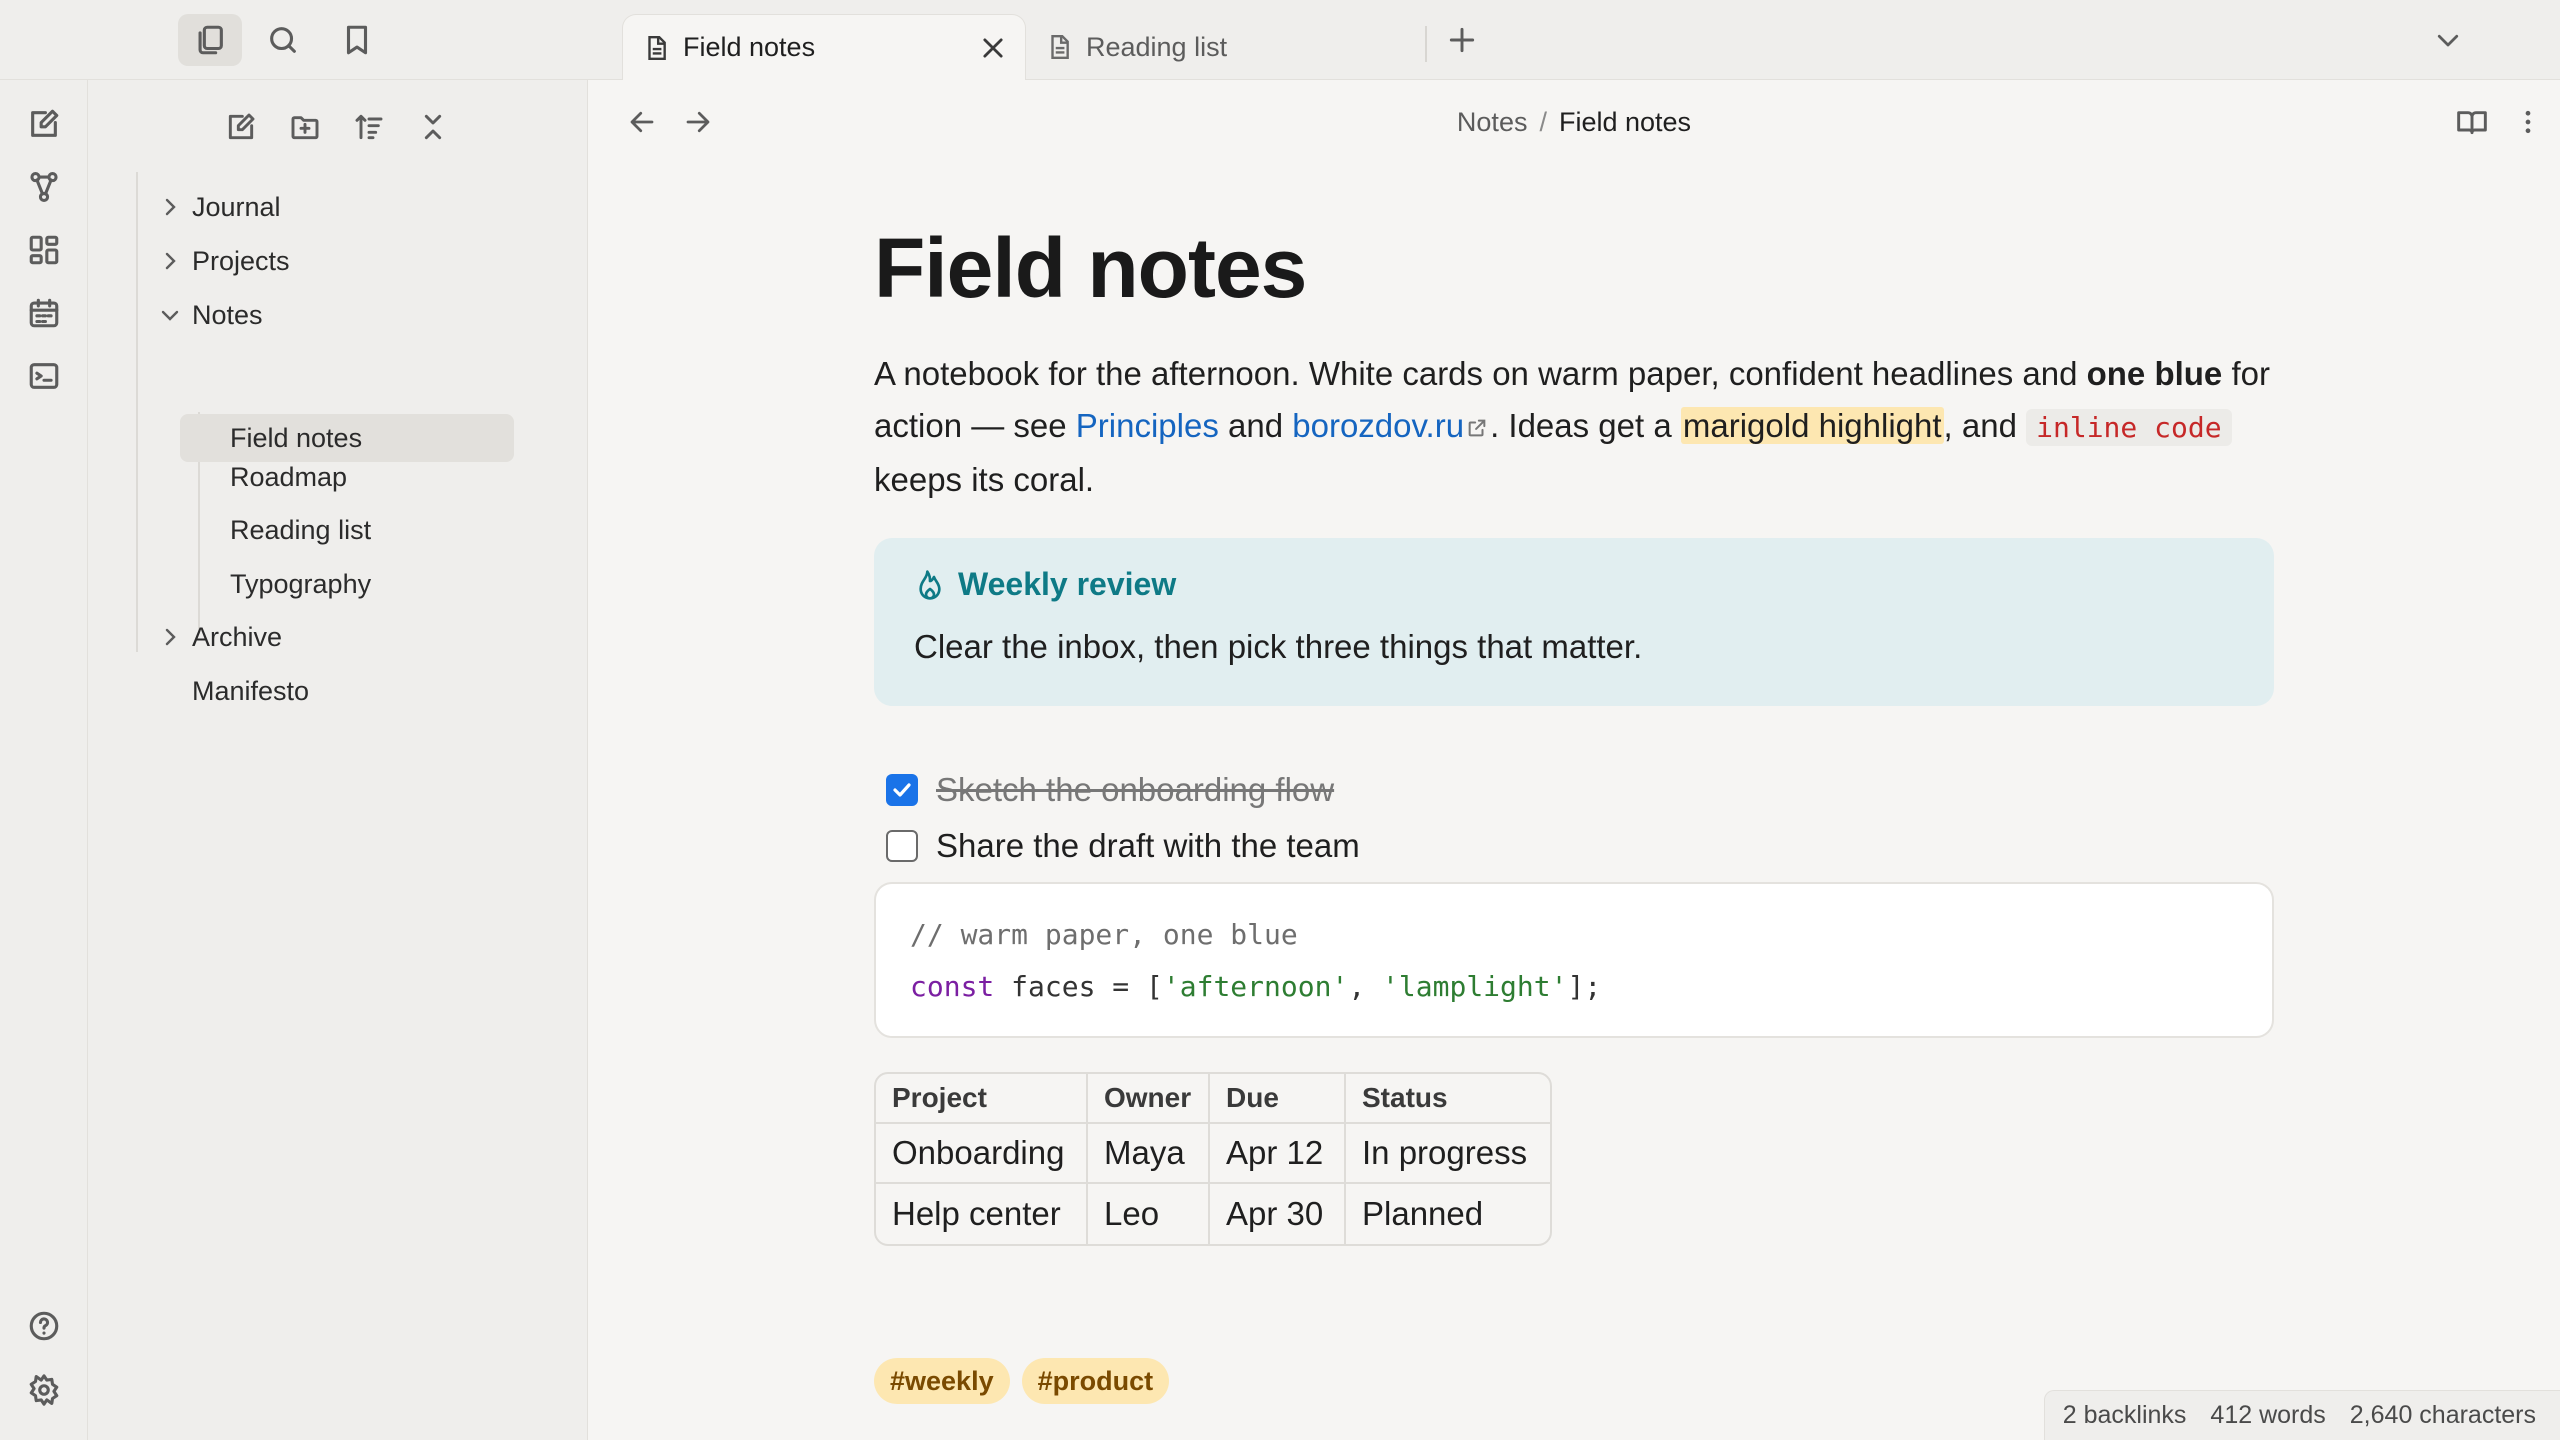  I want to click on tree-label: Projects, so click(241, 260).